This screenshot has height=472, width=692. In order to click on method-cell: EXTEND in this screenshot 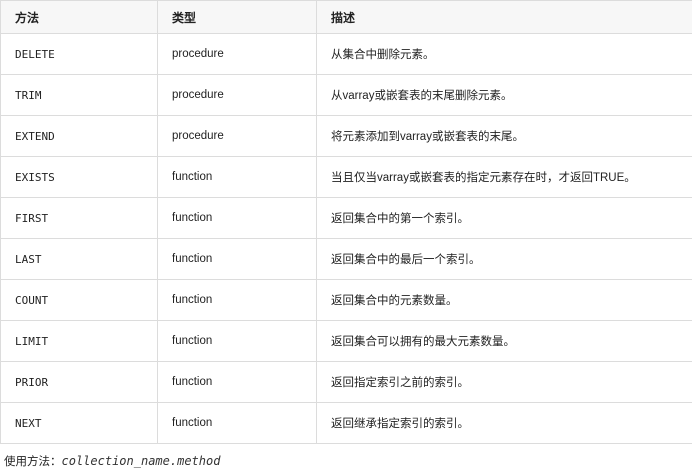, I will do `click(79, 136)`.